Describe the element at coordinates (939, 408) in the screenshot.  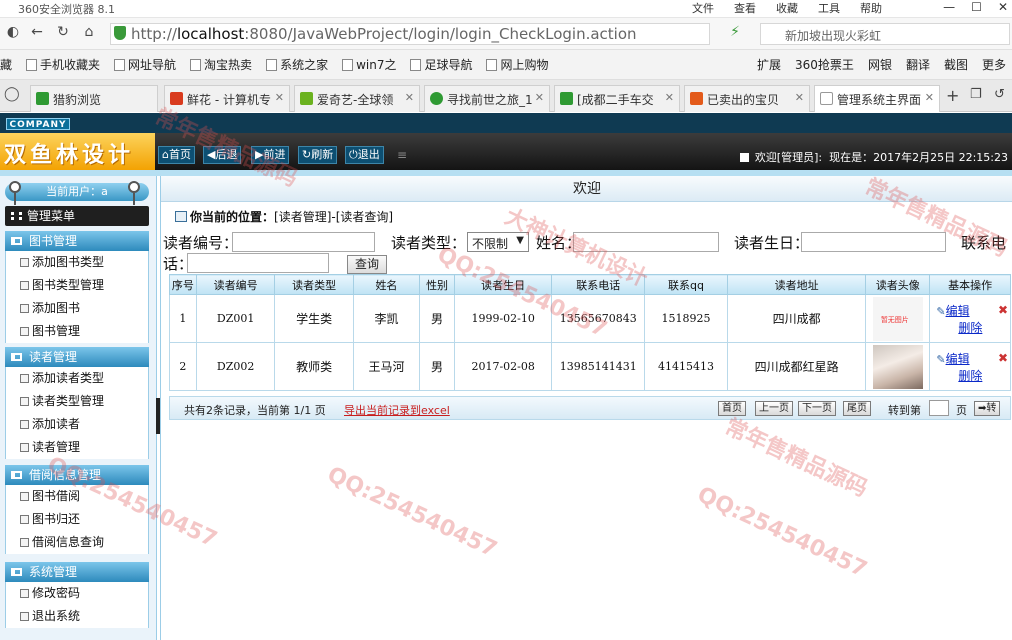
I see `goto-page-input` at that location.